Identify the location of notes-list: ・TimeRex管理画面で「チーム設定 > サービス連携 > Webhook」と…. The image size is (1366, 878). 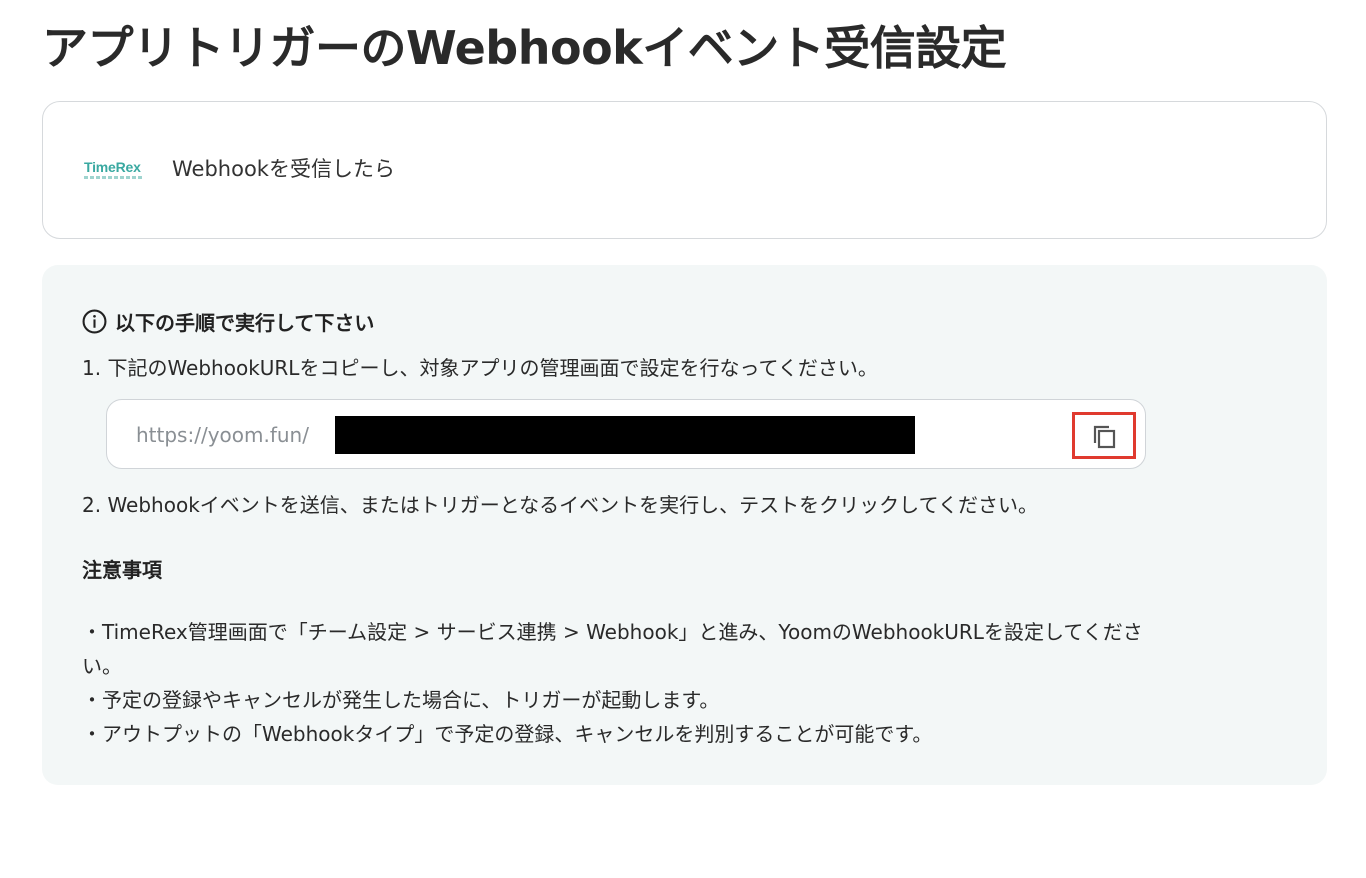
(682, 683).